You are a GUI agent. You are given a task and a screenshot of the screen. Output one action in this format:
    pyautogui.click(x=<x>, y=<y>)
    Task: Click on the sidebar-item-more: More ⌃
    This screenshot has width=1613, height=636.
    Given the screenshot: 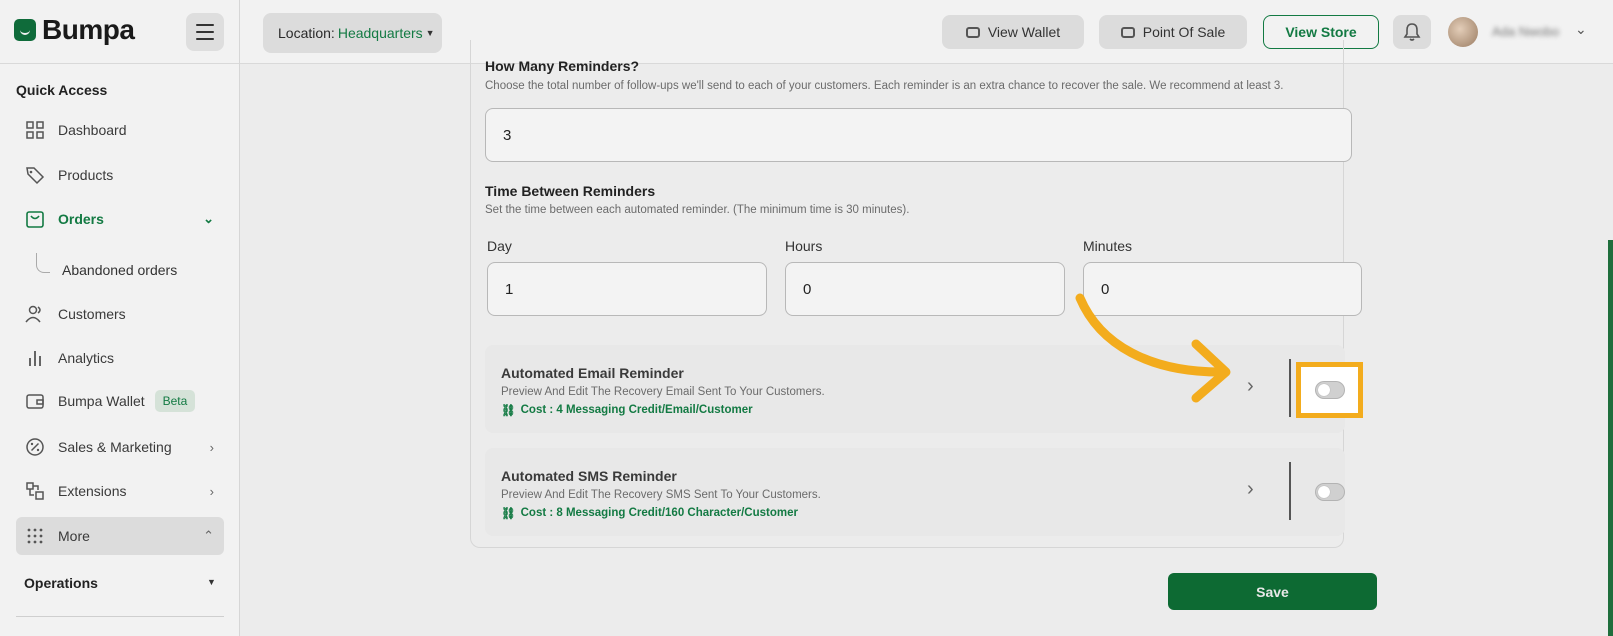 What is the action you would take?
    pyautogui.click(x=120, y=536)
    